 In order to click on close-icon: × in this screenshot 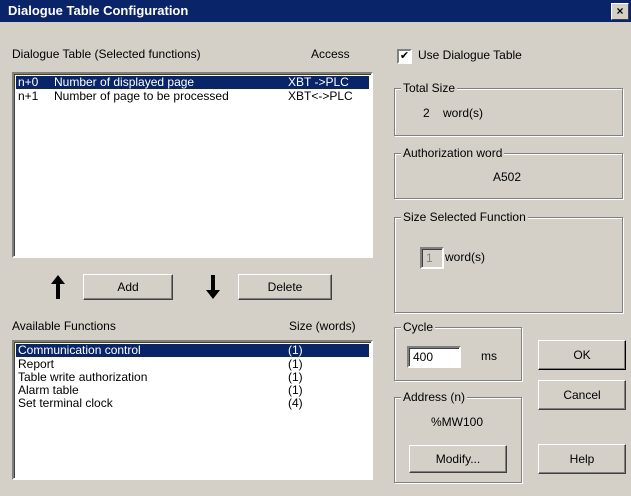, I will do `click(620, 11)`.